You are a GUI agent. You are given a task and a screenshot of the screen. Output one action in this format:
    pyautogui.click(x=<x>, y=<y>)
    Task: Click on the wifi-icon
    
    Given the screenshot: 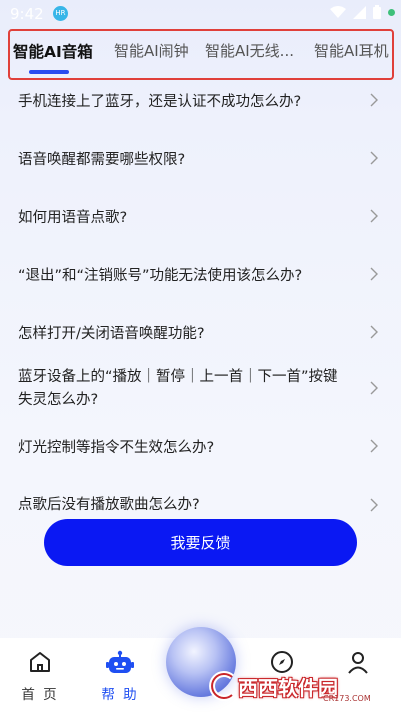 What is the action you would take?
    pyautogui.click(x=338, y=11)
    